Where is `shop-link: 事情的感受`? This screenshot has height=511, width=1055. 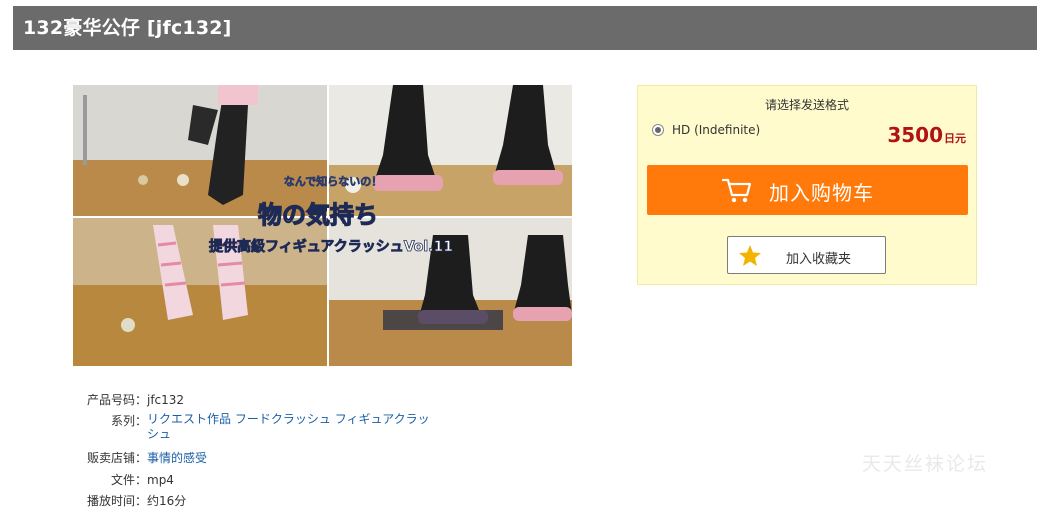
shop-link: 事情的感受 is located at coordinates (177, 458).